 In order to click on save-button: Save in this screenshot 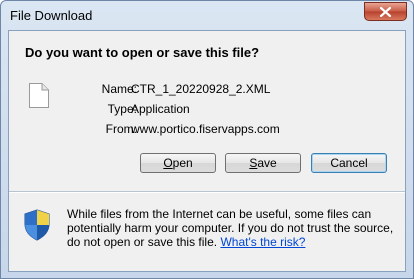, I will do `click(263, 163)`.